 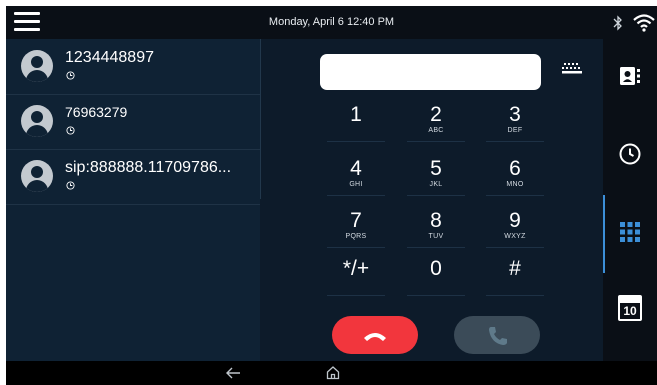 I want to click on nav-contacts, so click(x=630, y=78).